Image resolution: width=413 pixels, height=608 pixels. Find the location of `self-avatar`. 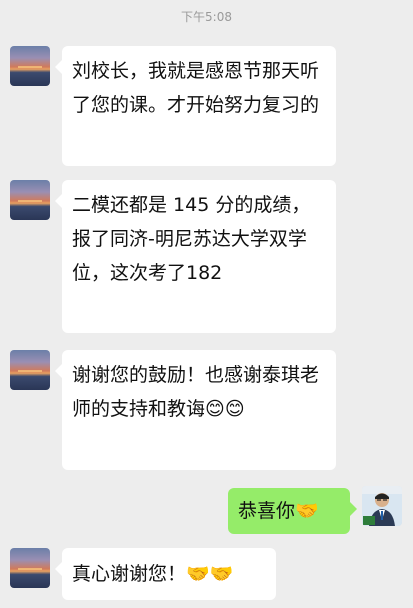

self-avatar is located at coordinates (382, 506).